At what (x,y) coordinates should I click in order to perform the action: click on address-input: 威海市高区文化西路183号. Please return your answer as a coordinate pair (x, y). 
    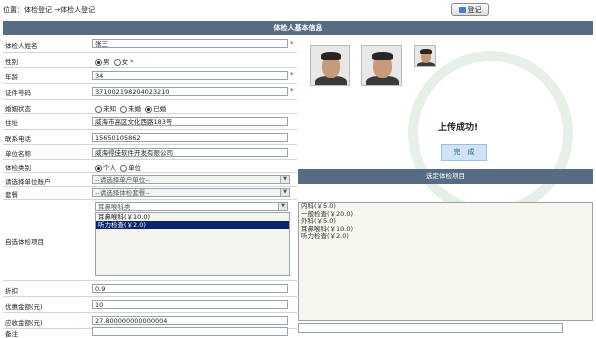
    Looking at the image, I should click on (190, 121).